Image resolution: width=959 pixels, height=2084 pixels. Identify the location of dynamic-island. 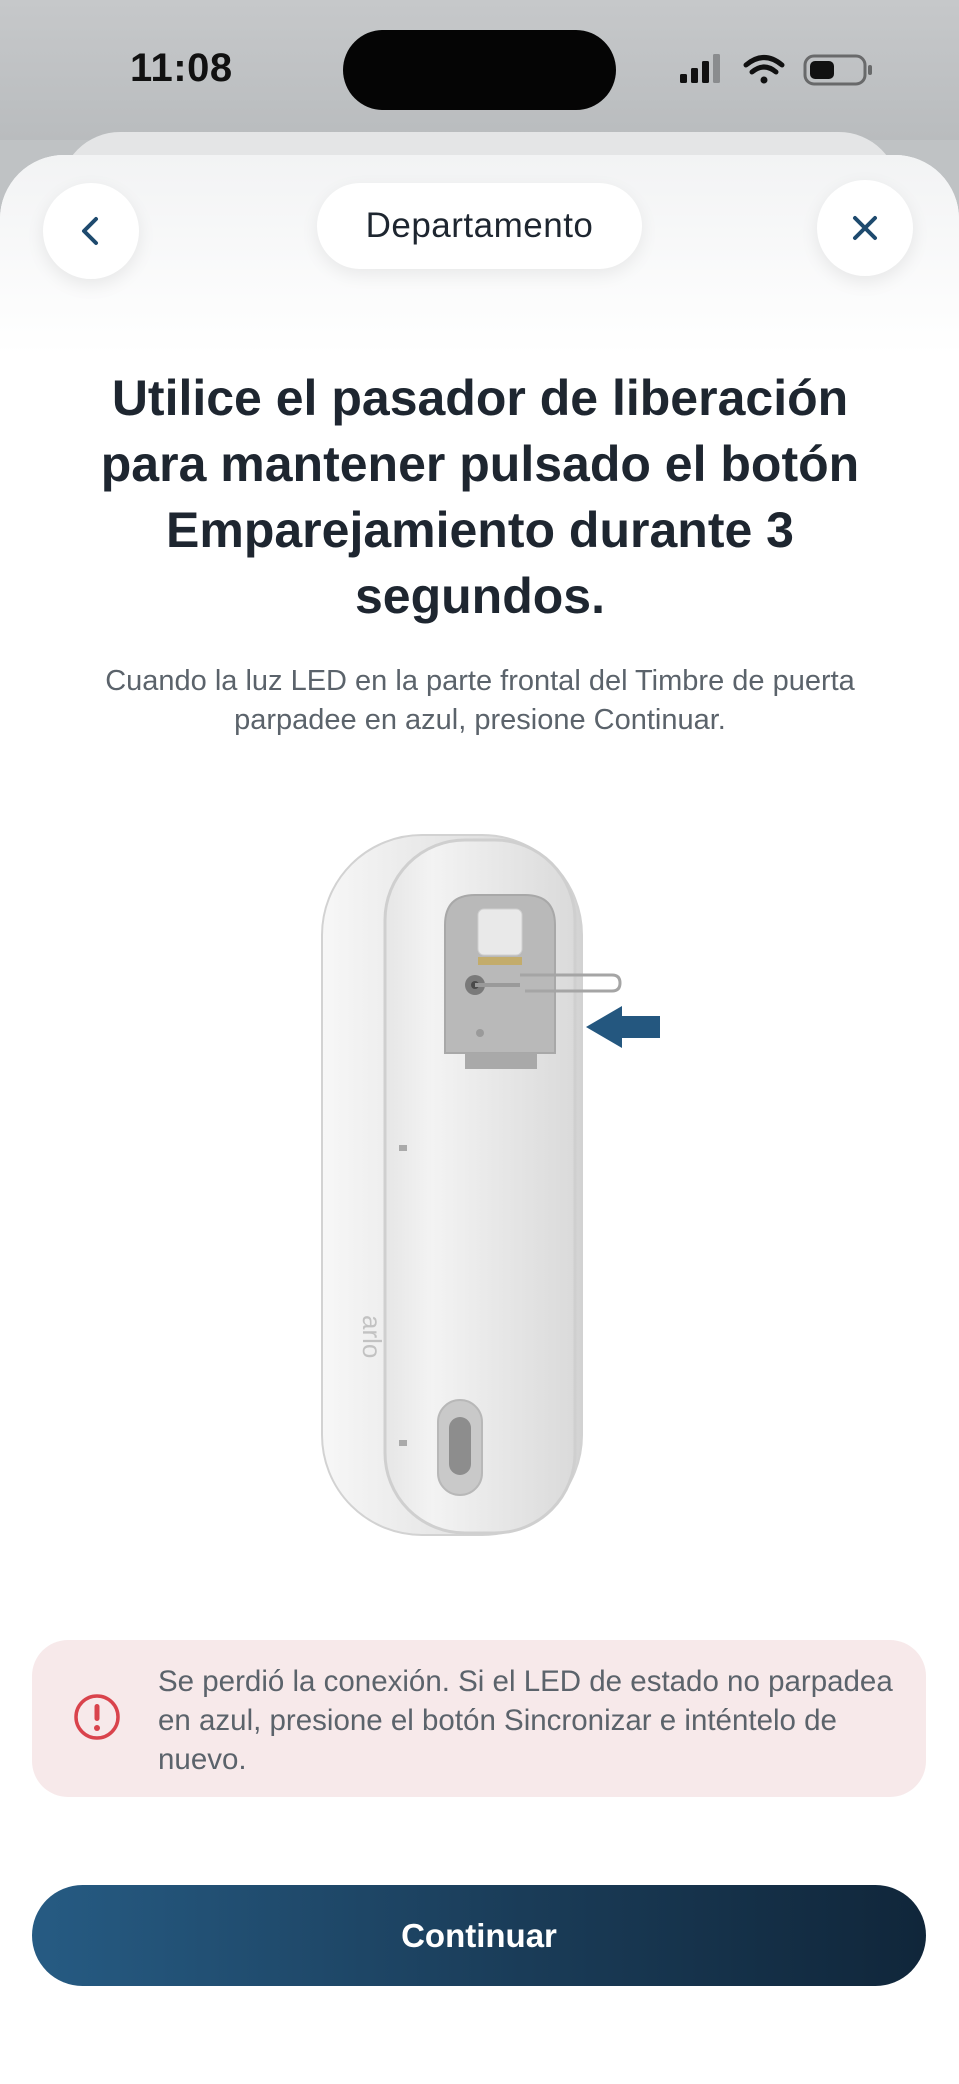
(479, 70).